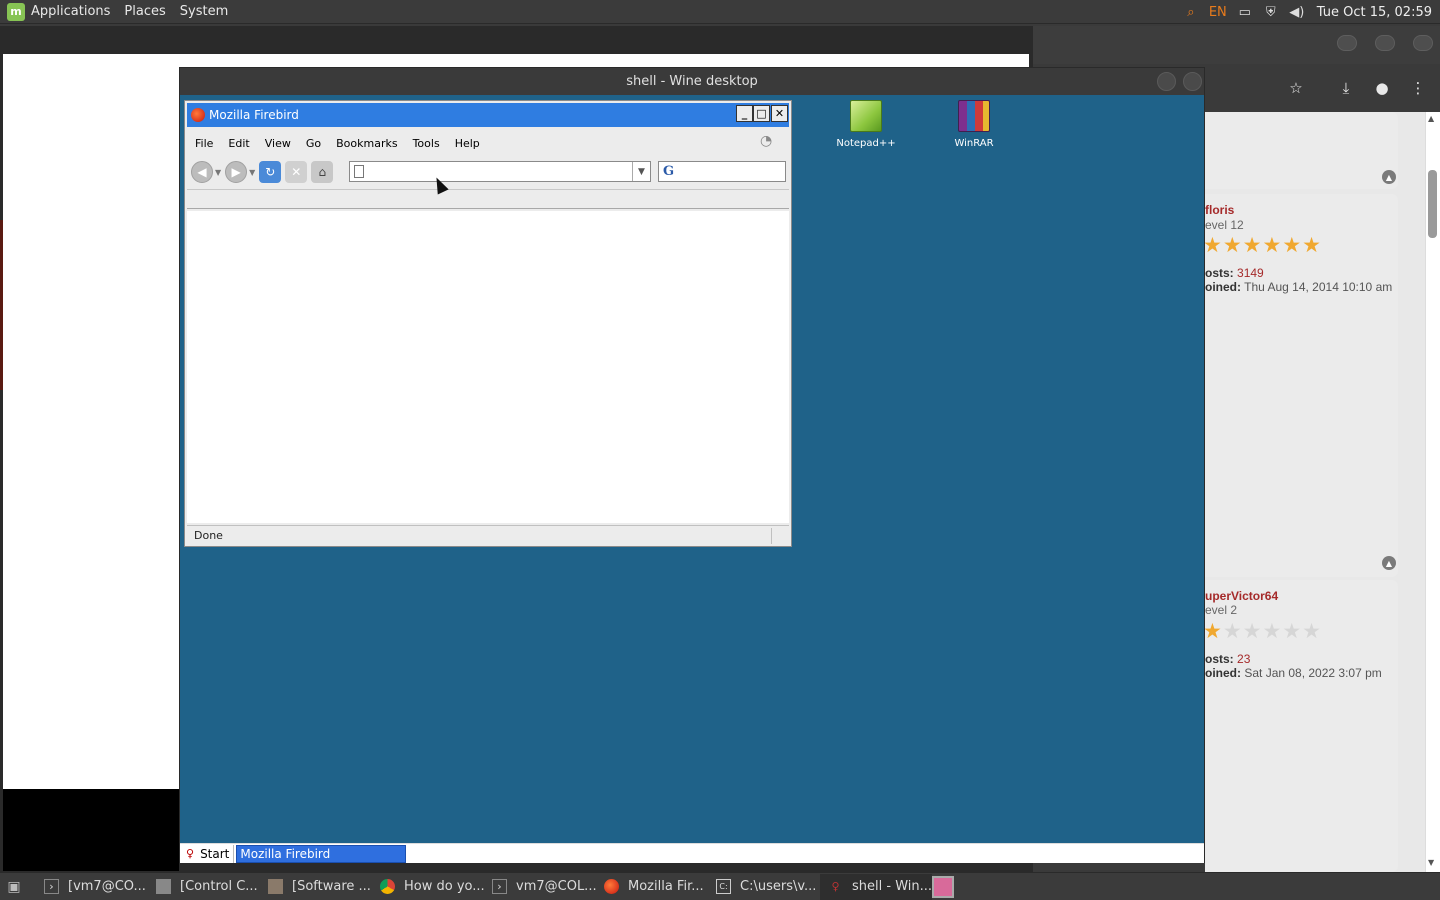 The width and height of the screenshot is (1440, 900). I want to click on firebird-page-content, so click(488, 367).